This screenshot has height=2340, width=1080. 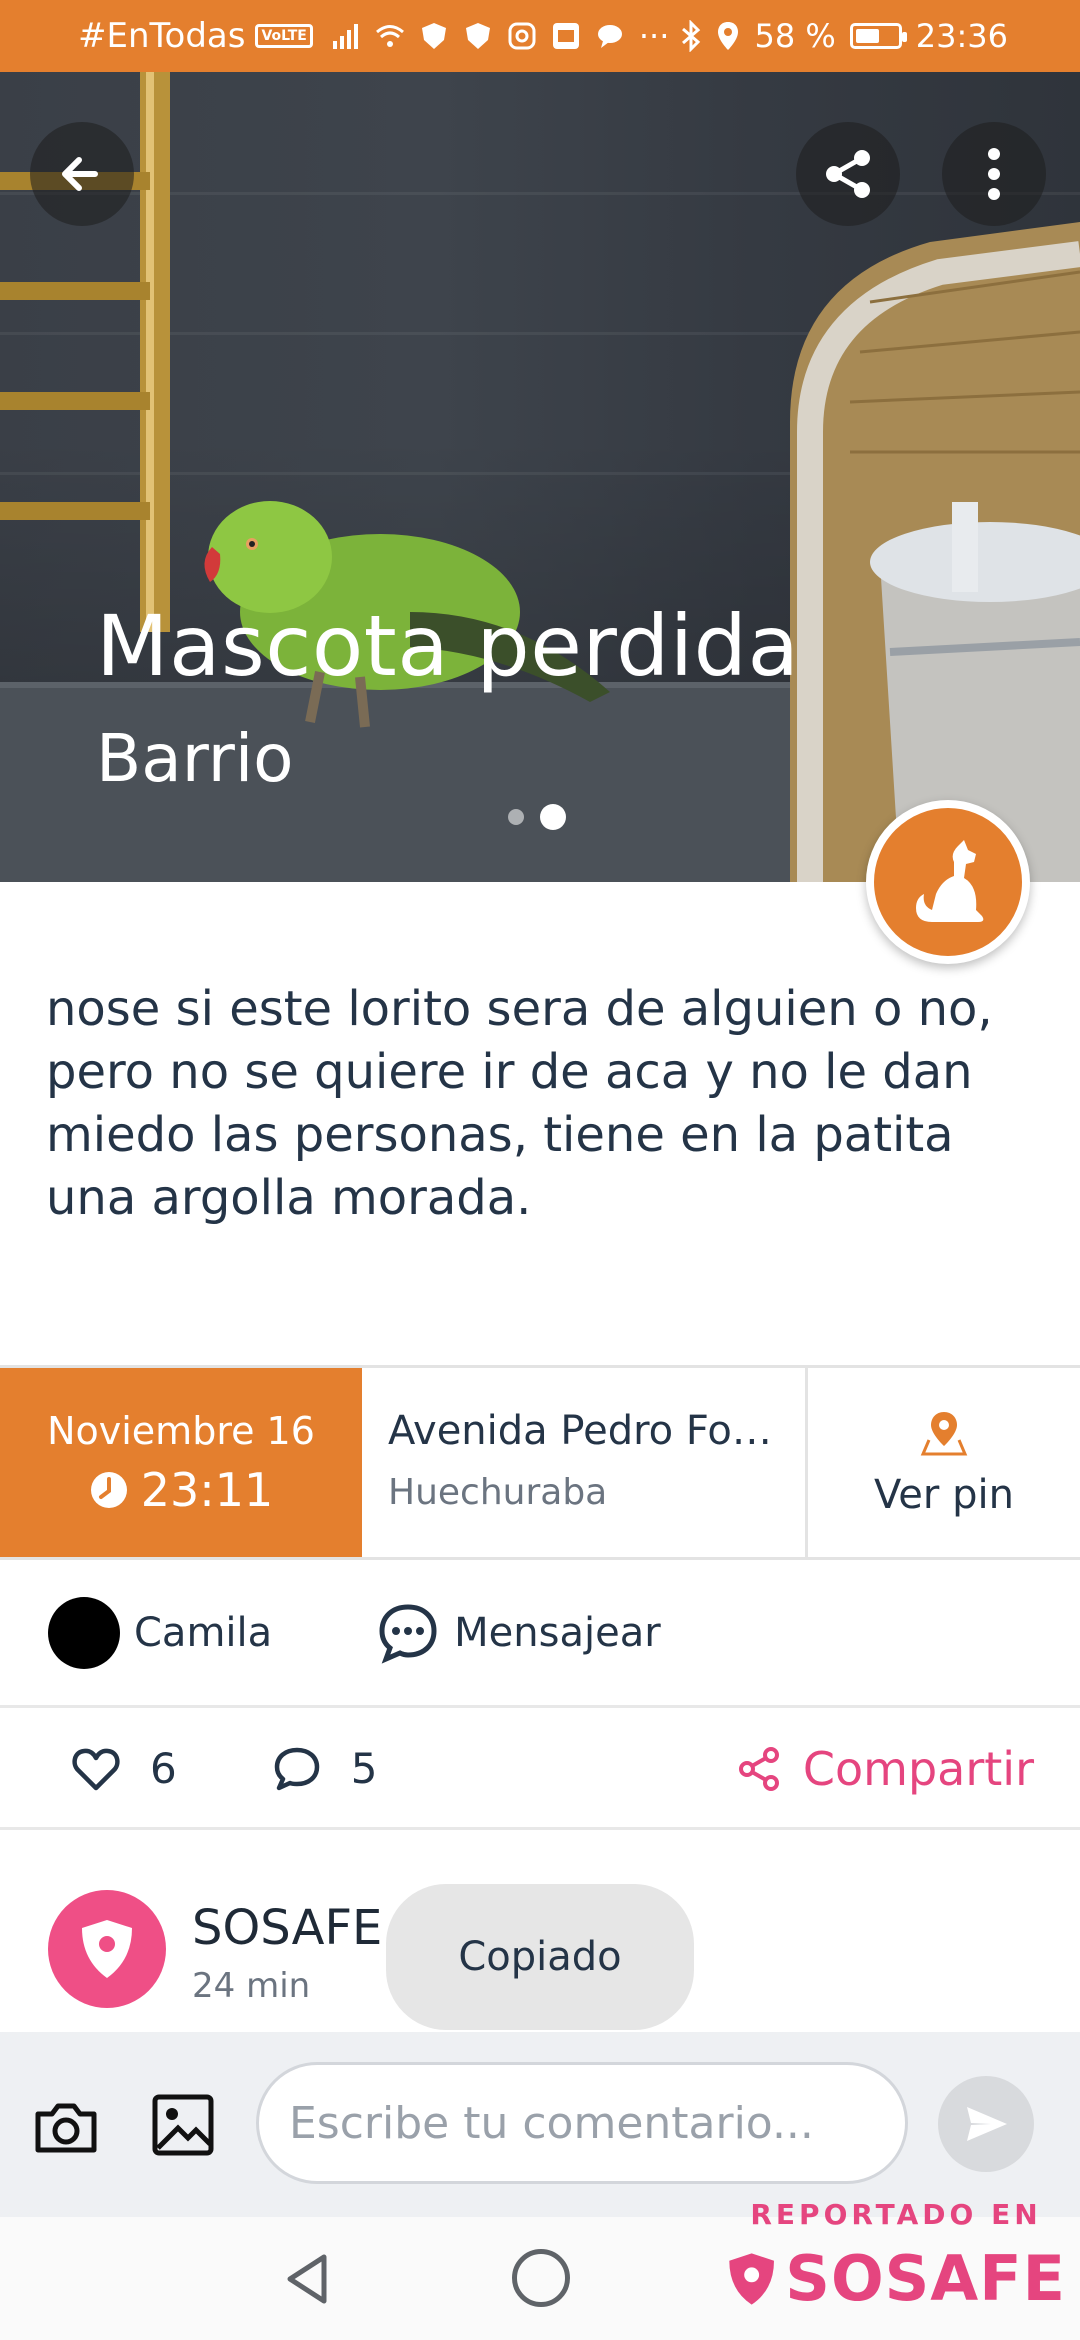 What do you see at coordinates (878, 36) in the screenshot?
I see `battery-icon` at bounding box center [878, 36].